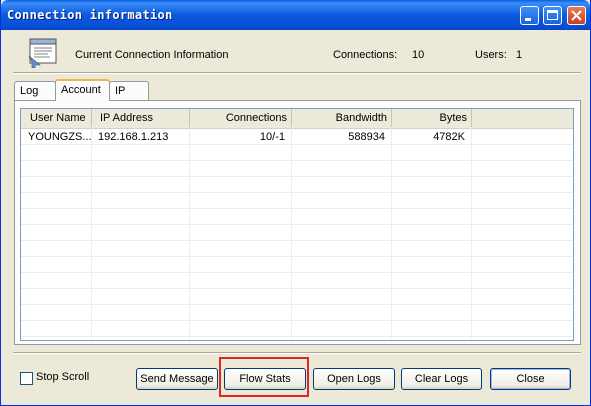 The height and width of the screenshot is (406, 591). What do you see at coordinates (449, 137) in the screenshot?
I see `cell-bytes: 4782K` at bounding box center [449, 137].